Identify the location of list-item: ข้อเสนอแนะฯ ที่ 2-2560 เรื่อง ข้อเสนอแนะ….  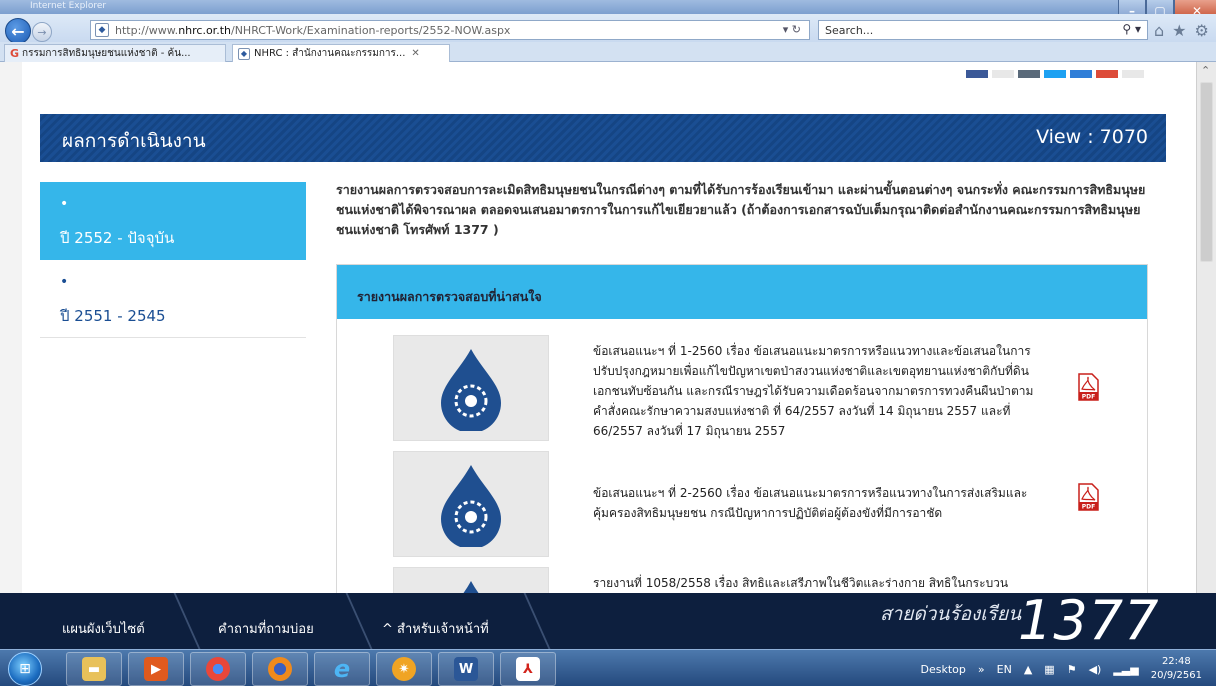
(742, 506).